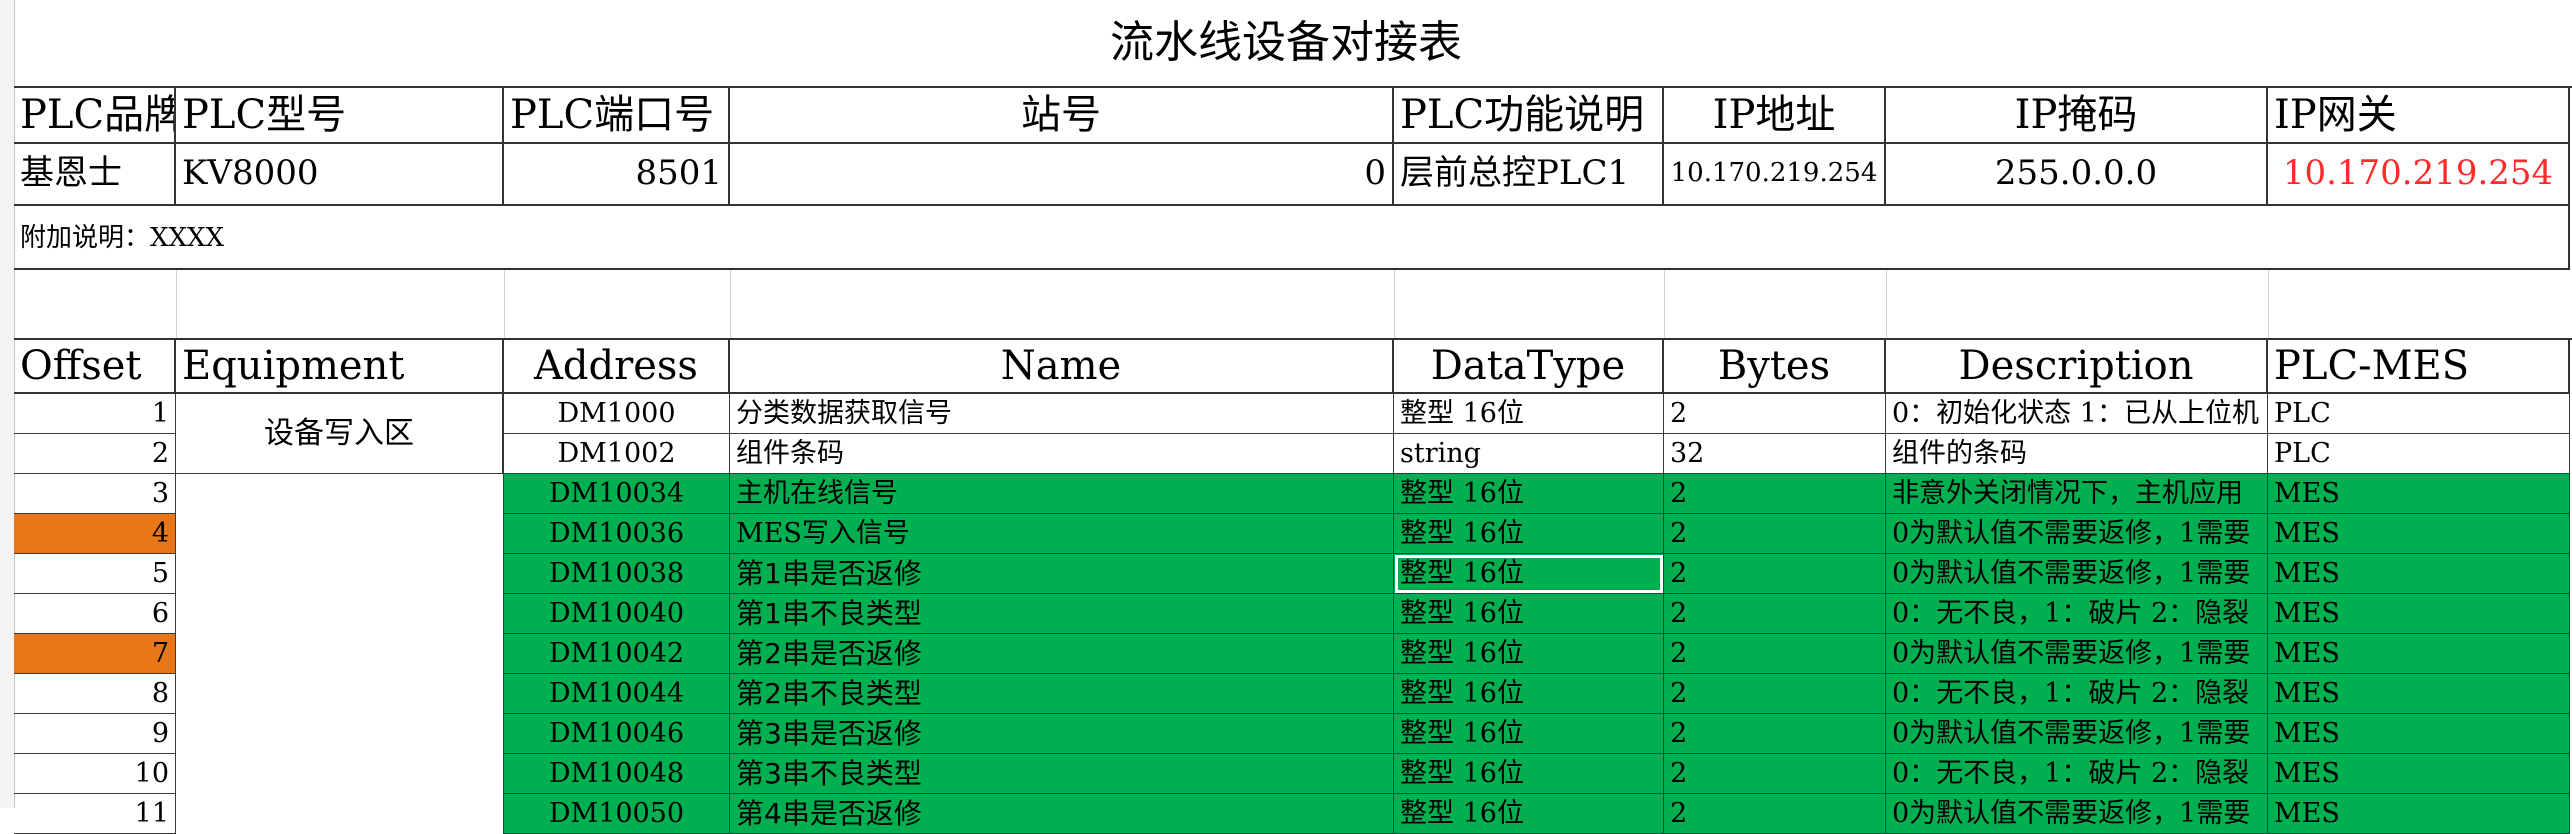 This screenshot has width=2572, height=834. I want to click on plc-mes-header: PLC-MES, so click(2419, 367).